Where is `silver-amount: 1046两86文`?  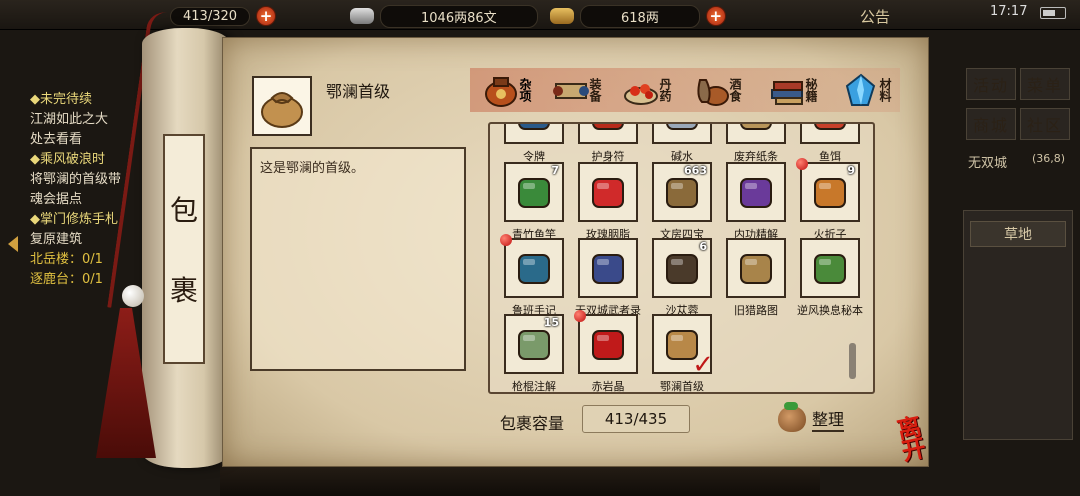
silver-amount: 1046两86文 is located at coordinates (459, 16).